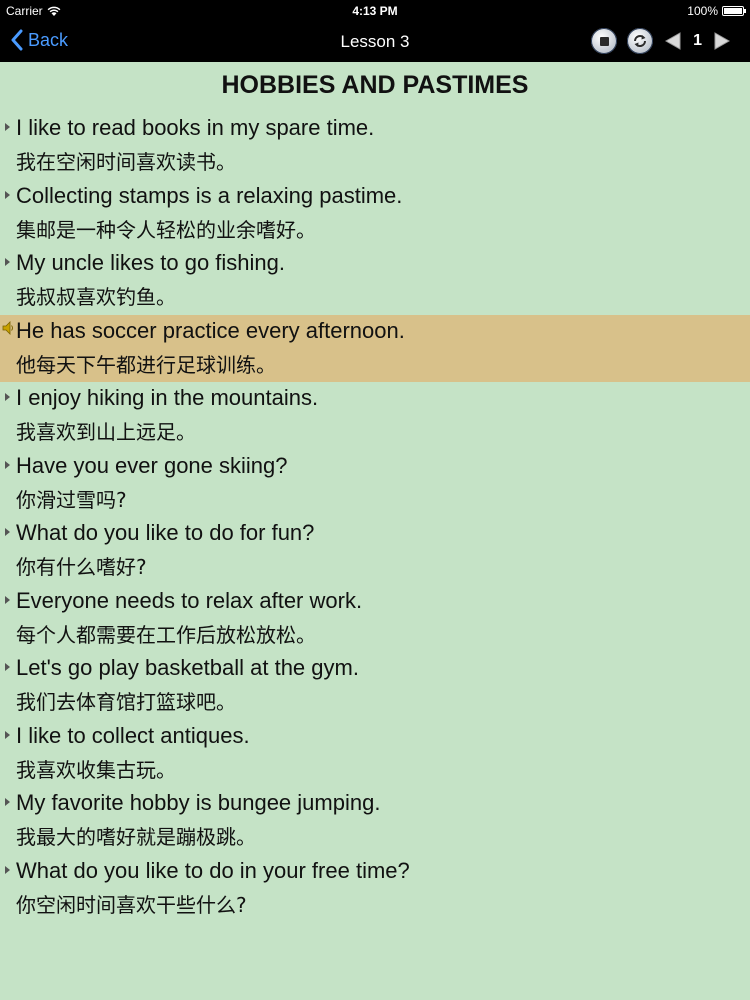  Describe the element at coordinates (126, 162) in the screenshot. I see `phrase-chinese: 我在空闲时间喜欢读书。` at that location.